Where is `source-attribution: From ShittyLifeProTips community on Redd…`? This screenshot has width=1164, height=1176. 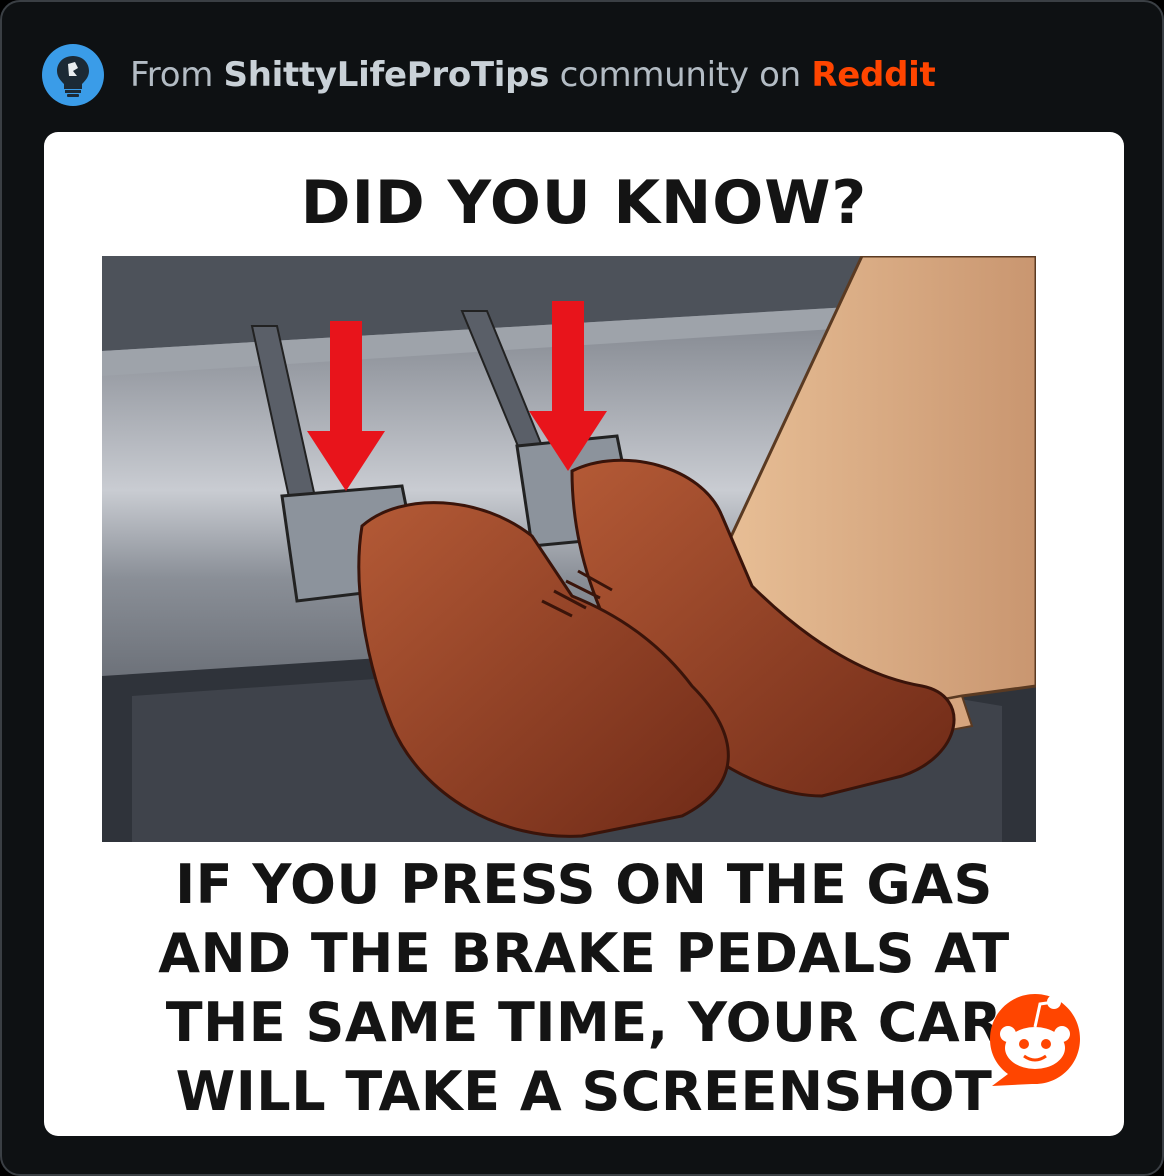 source-attribution: From ShittyLifeProTips community on Redd… is located at coordinates (533, 75).